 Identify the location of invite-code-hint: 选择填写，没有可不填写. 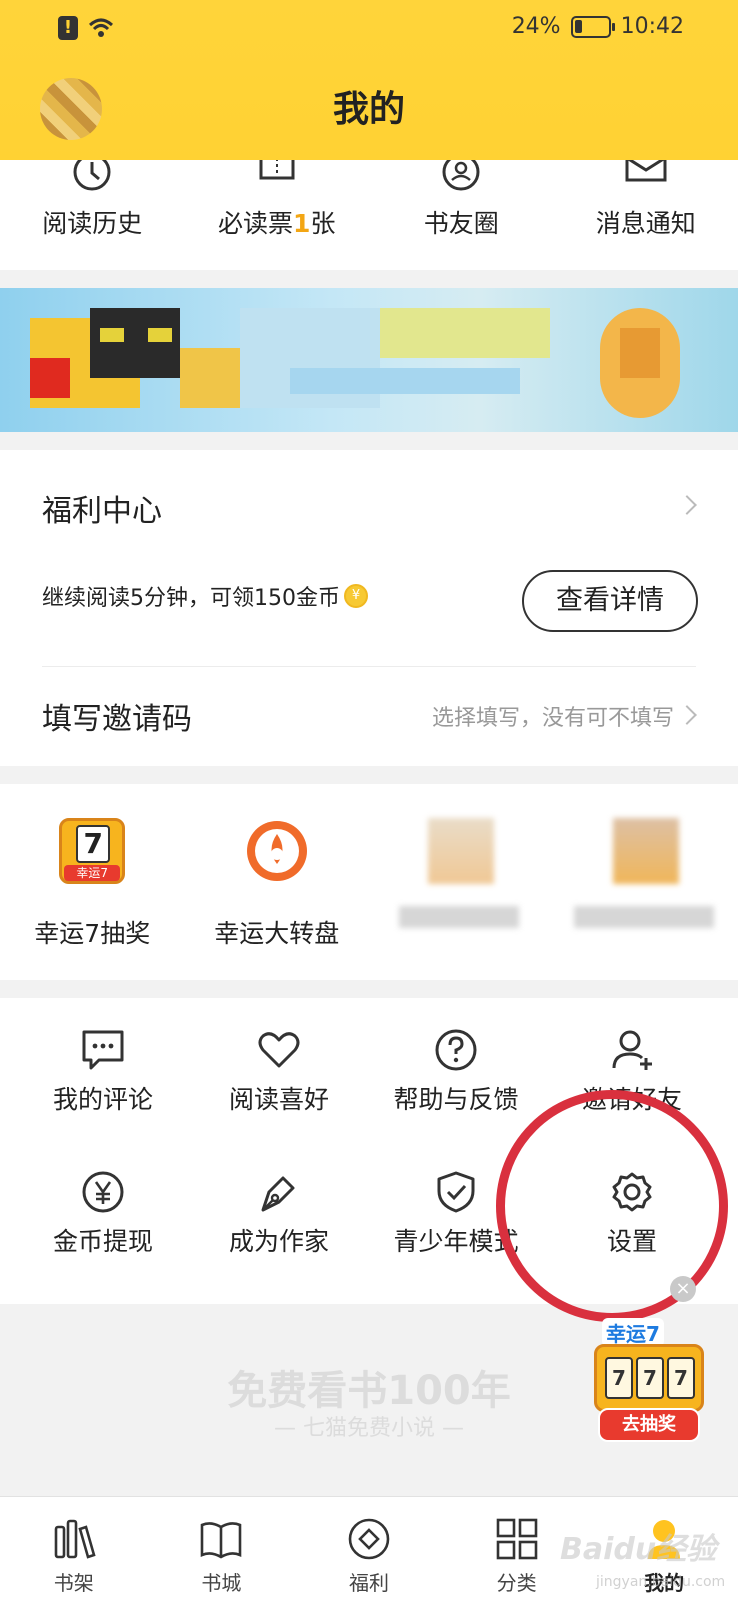
(552, 718).